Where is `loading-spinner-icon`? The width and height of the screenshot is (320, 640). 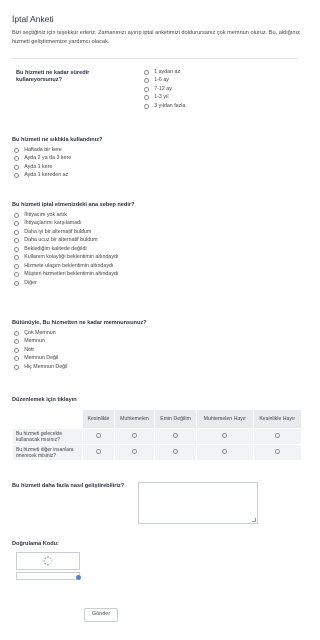 loading-spinner-icon is located at coordinates (48, 561).